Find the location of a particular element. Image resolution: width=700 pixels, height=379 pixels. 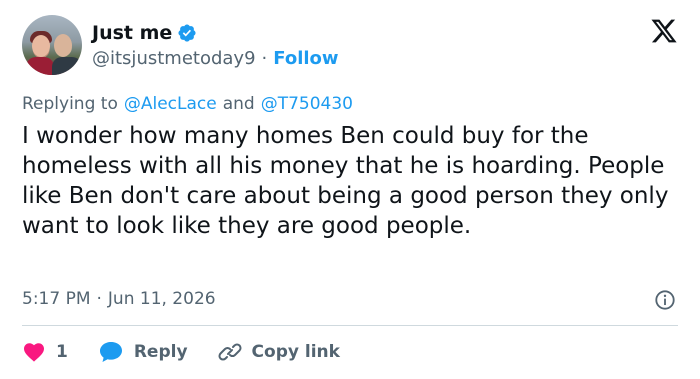

display-name: Just me is located at coordinates (132, 33).